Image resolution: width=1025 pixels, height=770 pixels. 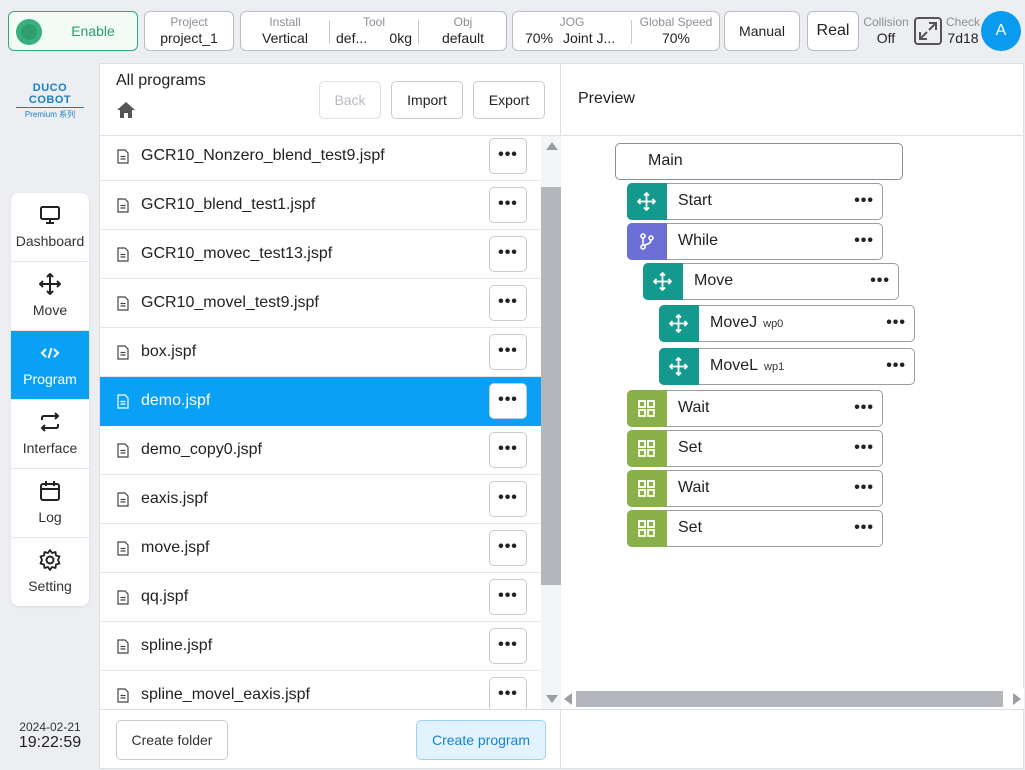 I want to click on user-avatar: A, so click(x=1001, y=31).